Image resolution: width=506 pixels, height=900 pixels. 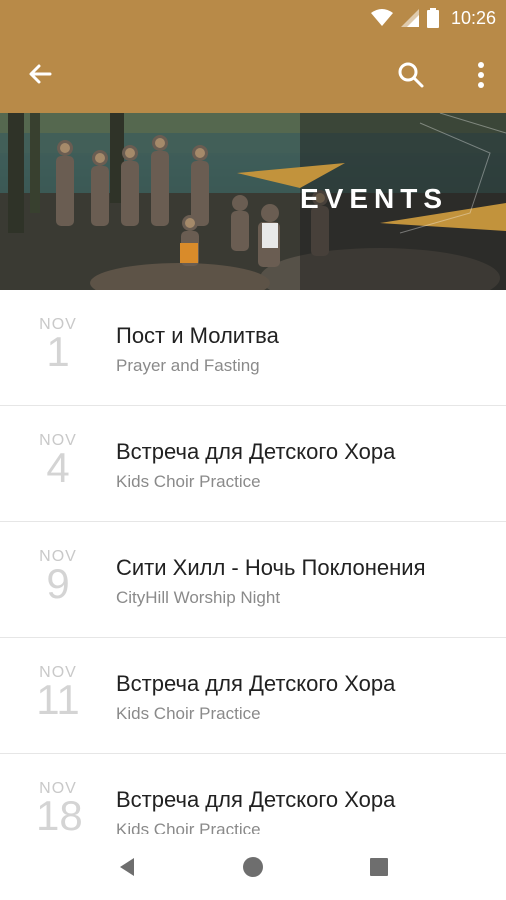 I want to click on nav-home-icon, so click(x=253, y=867).